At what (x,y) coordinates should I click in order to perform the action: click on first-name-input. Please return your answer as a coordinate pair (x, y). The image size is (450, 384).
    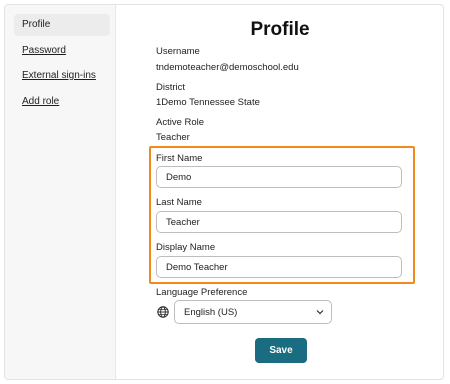
    Looking at the image, I should click on (279, 177).